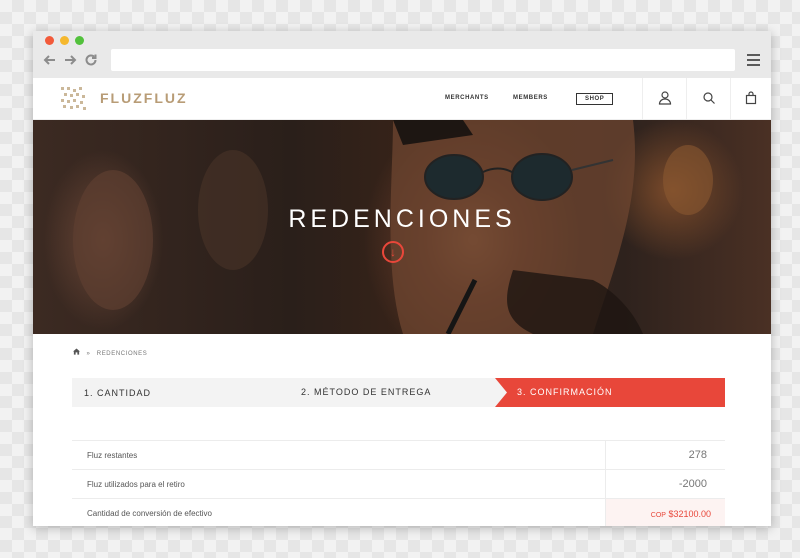 Image resolution: width=800 pixels, height=558 pixels. I want to click on row-value: COP $32100.00, so click(681, 514).